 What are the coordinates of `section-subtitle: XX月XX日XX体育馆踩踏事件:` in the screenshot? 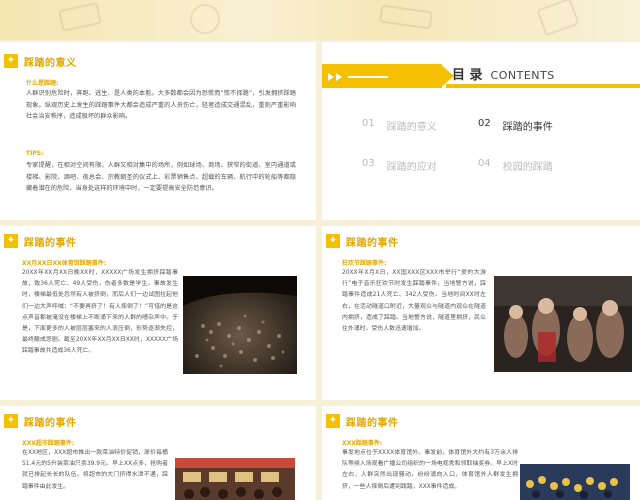 It's located at (64, 263).